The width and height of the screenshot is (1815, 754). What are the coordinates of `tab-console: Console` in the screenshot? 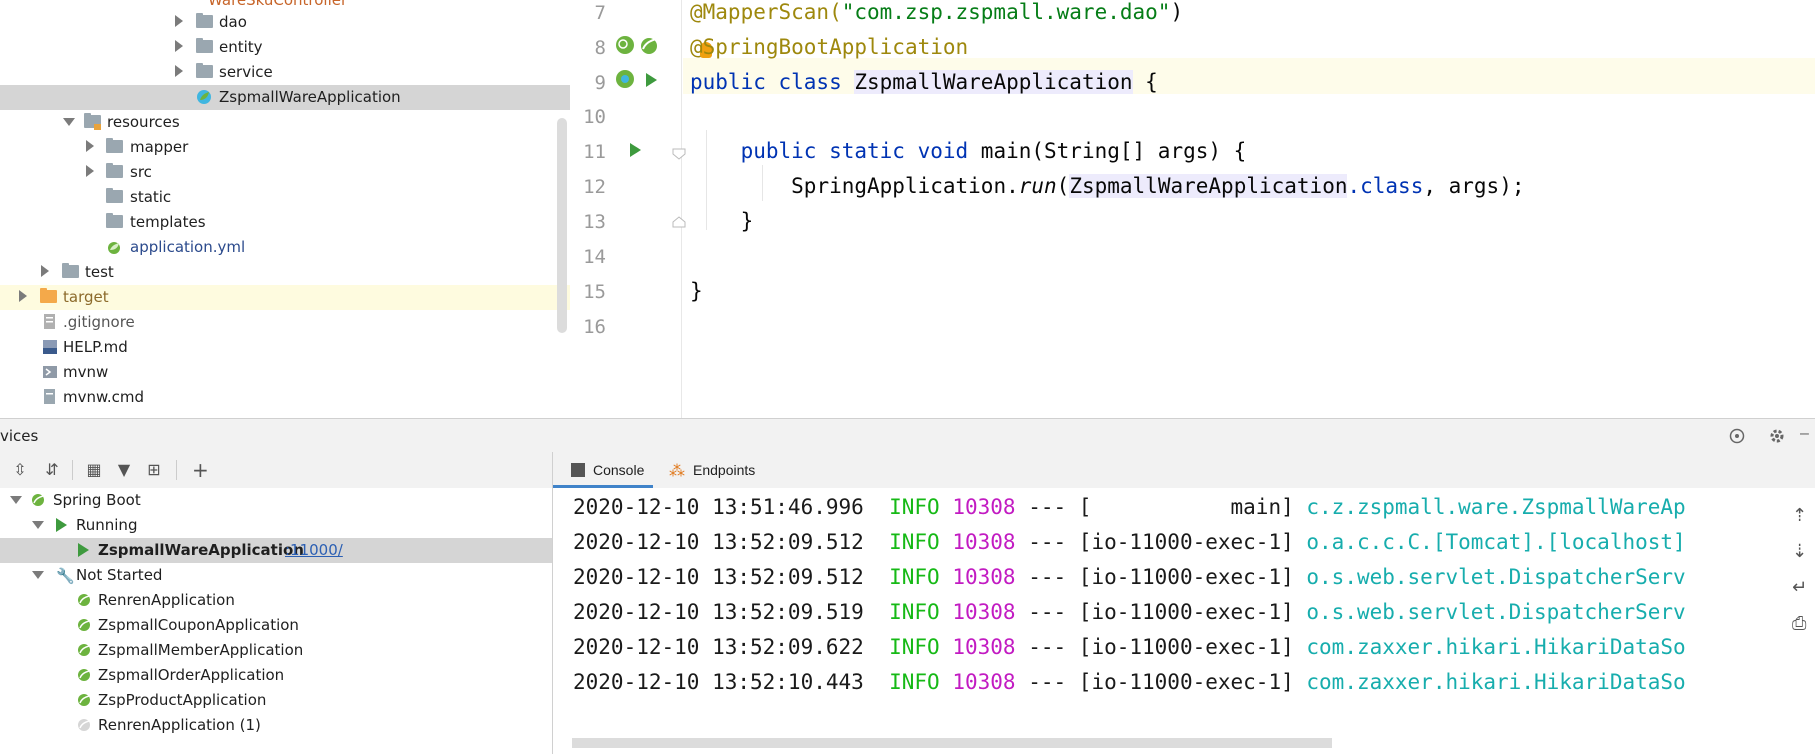 It's located at (603, 470).